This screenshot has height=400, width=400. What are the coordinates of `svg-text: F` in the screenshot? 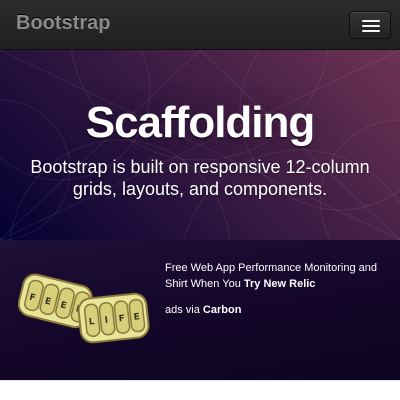 It's located at (121, 319).